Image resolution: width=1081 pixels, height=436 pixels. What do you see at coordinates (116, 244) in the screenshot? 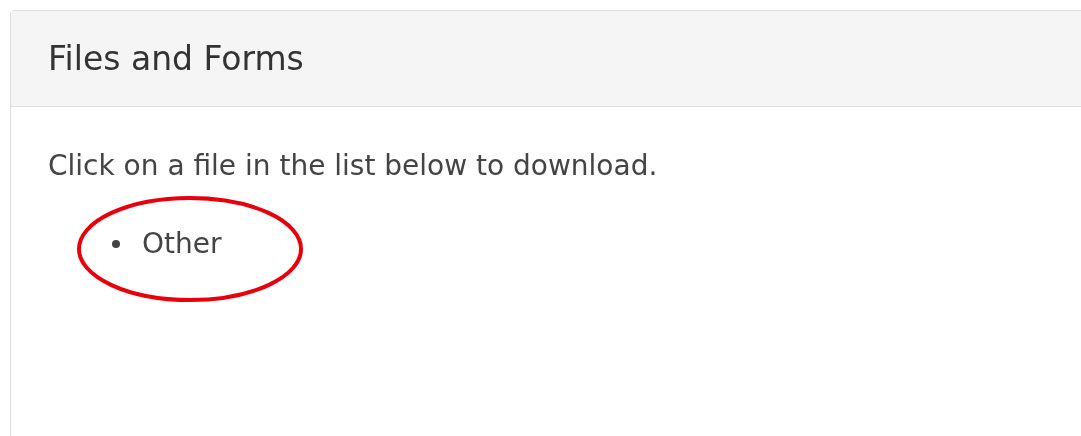
I see `bullet-icon` at bounding box center [116, 244].